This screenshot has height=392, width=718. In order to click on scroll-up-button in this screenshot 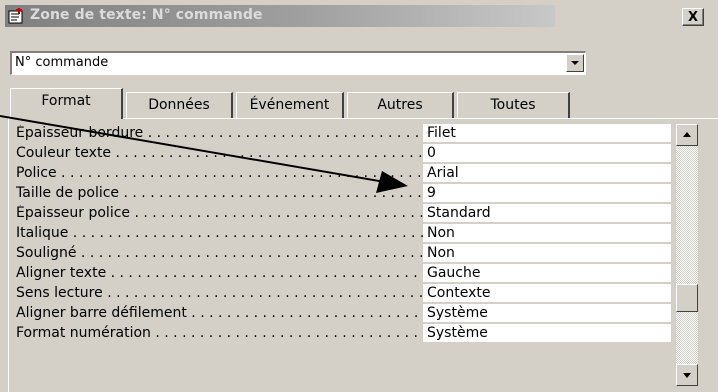, I will do `click(687, 135)`.